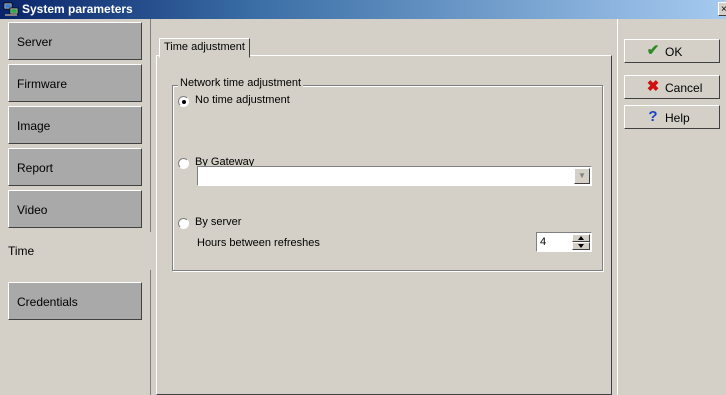 This screenshot has width=726, height=395. What do you see at coordinates (75, 251) in the screenshot?
I see `sidebar-item-time: Time` at bounding box center [75, 251].